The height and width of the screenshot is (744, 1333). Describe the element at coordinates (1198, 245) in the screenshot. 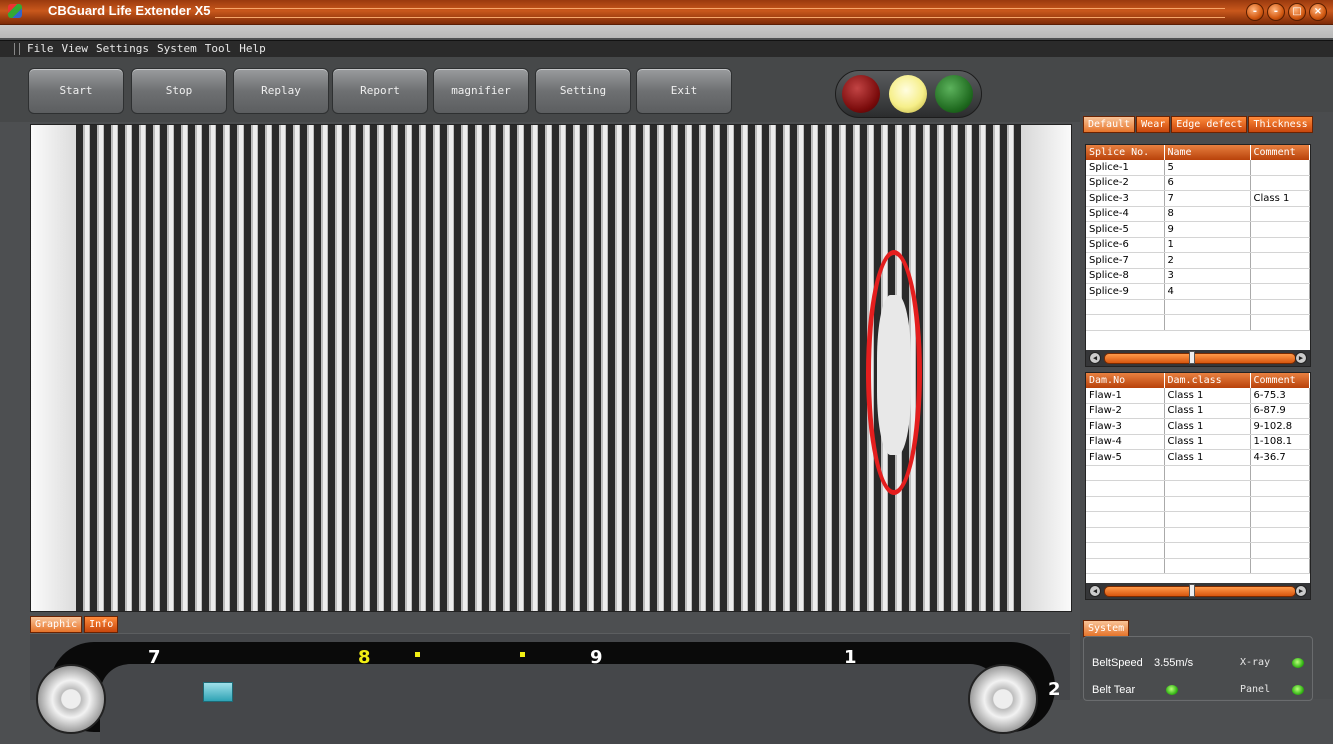

I see `table-row: Splice-6 1` at that location.